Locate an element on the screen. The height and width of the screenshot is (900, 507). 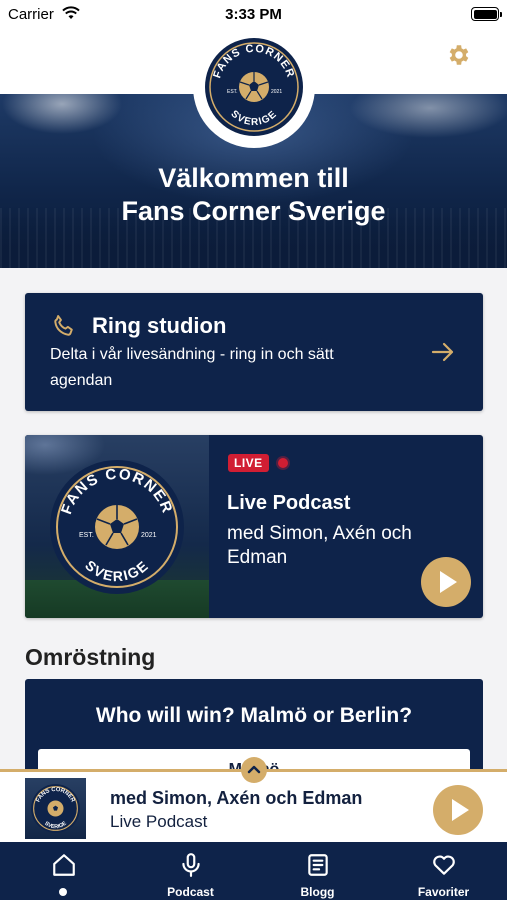
hero-title-line2: Fans Corner Sverige is located at coordinates (253, 211).